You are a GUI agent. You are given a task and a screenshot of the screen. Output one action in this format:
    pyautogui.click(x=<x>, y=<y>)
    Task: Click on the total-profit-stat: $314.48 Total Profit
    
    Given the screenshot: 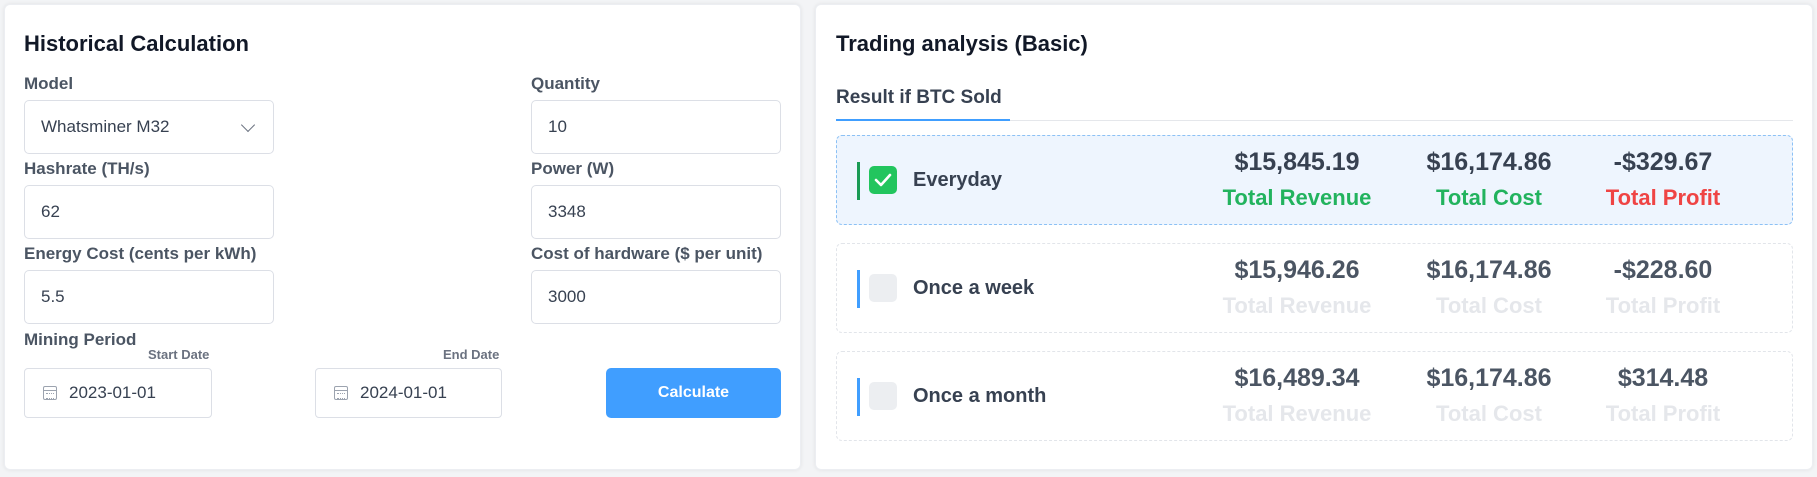 What is the action you would take?
    pyautogui.click(x=1663, y=398)
    